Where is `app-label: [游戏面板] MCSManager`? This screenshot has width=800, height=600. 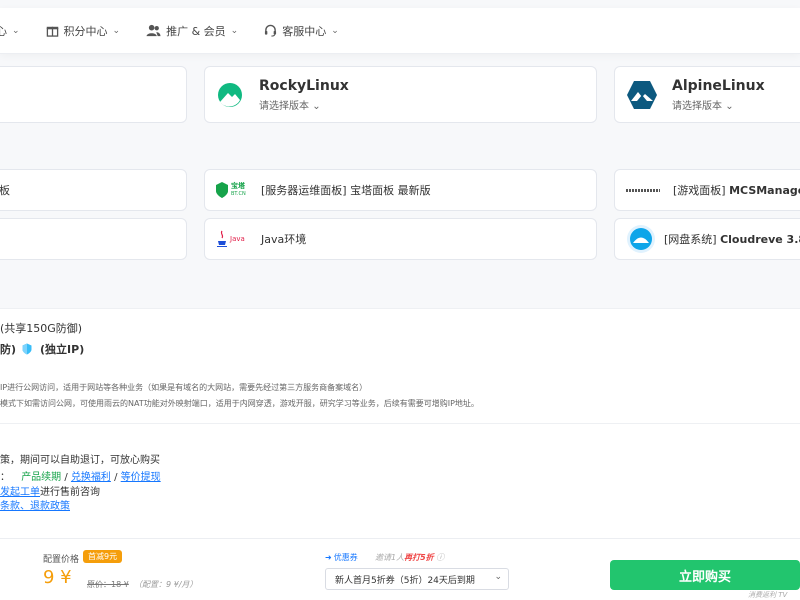
app-label: [游戏面板] MCSManager is located at coordinates (736, 190).